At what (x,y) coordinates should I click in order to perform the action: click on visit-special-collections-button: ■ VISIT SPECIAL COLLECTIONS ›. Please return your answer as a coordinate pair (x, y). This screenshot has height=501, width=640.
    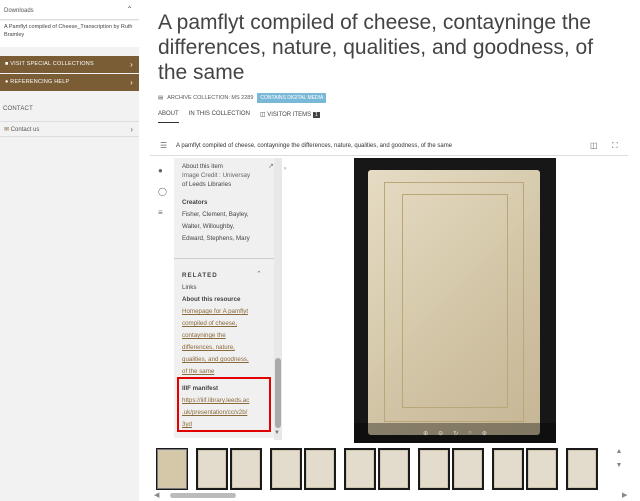
    Looking at the image, I should click on (69, 64).